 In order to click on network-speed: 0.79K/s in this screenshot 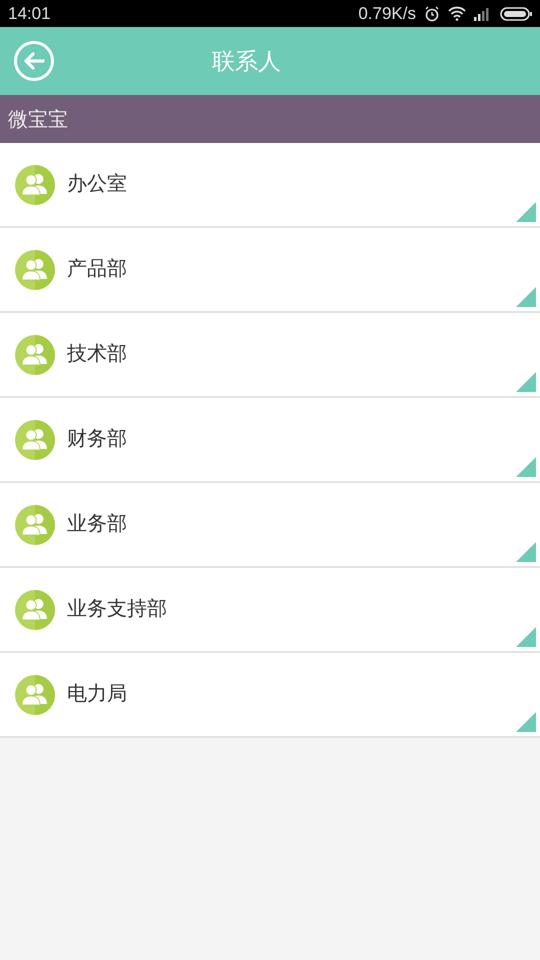, I will do `click(387, 14)`.